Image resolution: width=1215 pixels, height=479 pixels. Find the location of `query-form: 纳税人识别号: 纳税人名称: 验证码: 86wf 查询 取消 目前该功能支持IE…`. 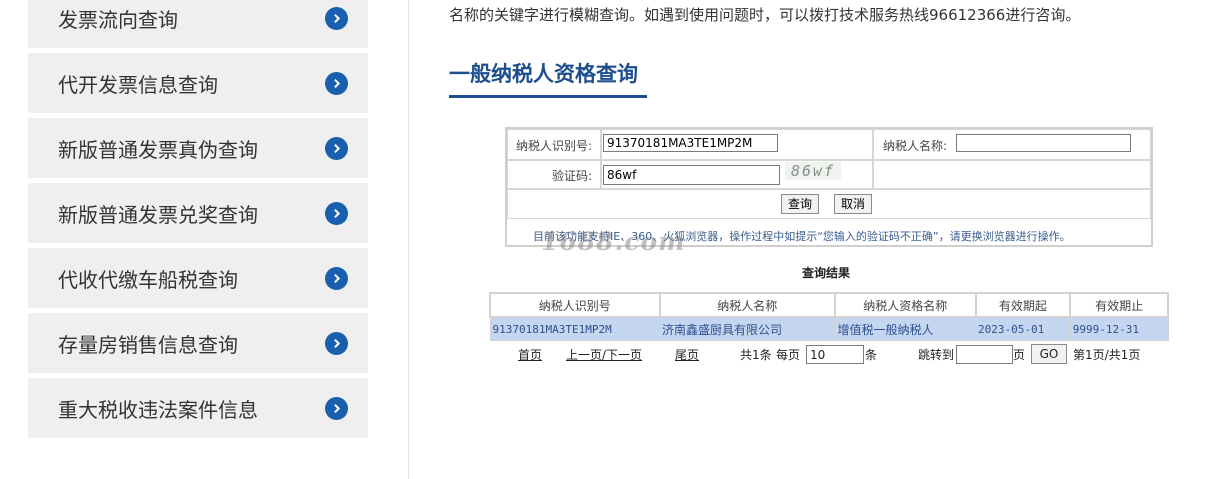

query-form: 纳税人识别号: 纳税人名称: 验证码: 86wf 查询 取消 目前该功能支持IE… is located at coordinates (829, 191).